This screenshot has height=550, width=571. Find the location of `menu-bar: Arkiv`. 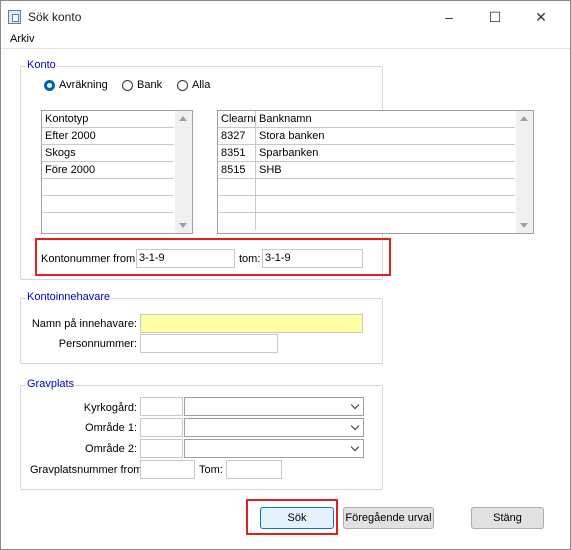

menu-bar: Arkiv is located at coordinates (285, 40).